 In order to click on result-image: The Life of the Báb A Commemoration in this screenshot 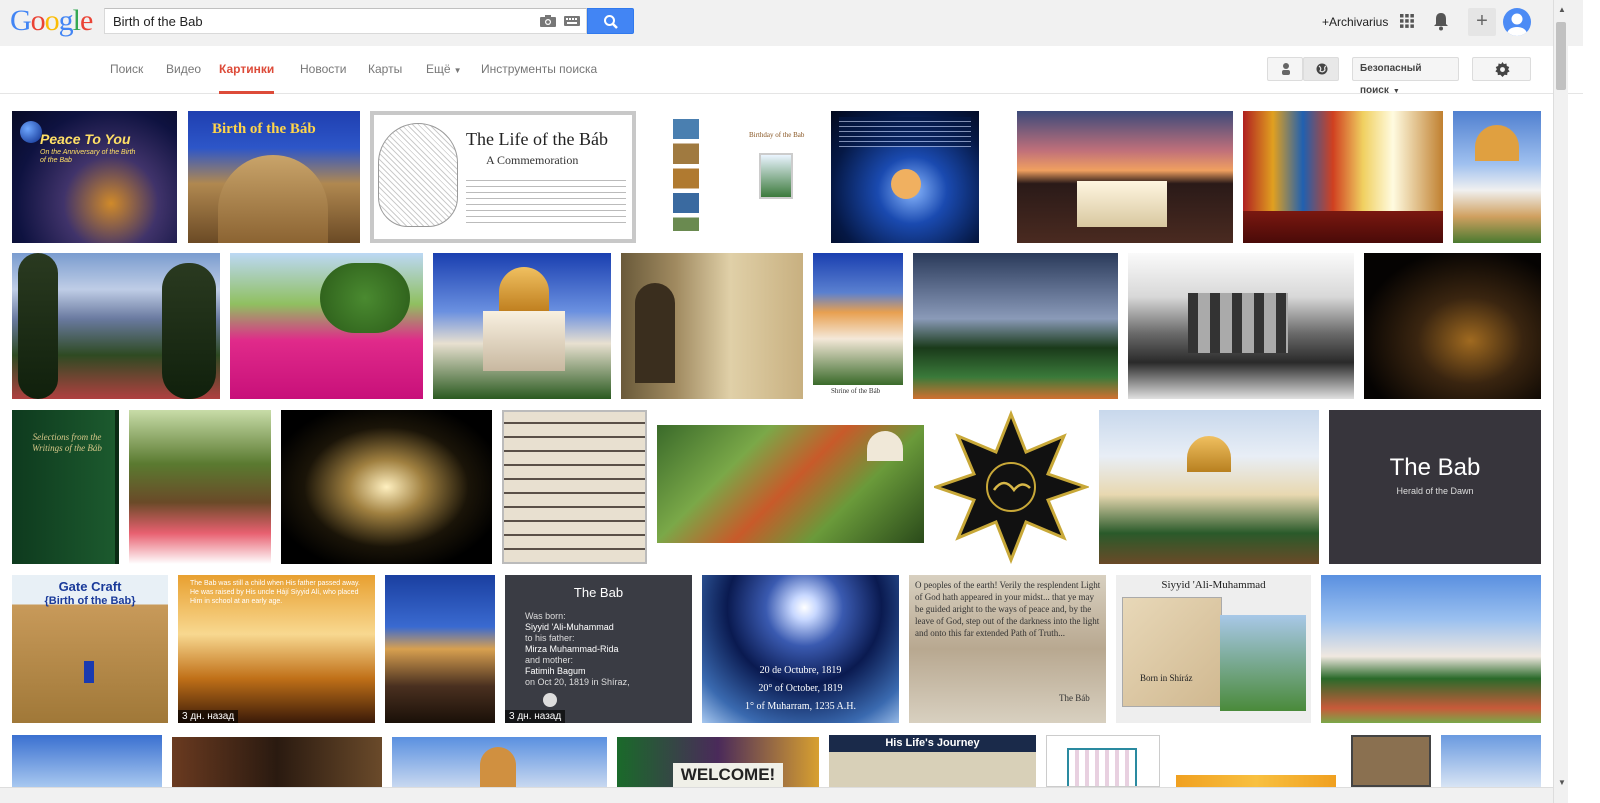, I will do `click(503, 177)`.